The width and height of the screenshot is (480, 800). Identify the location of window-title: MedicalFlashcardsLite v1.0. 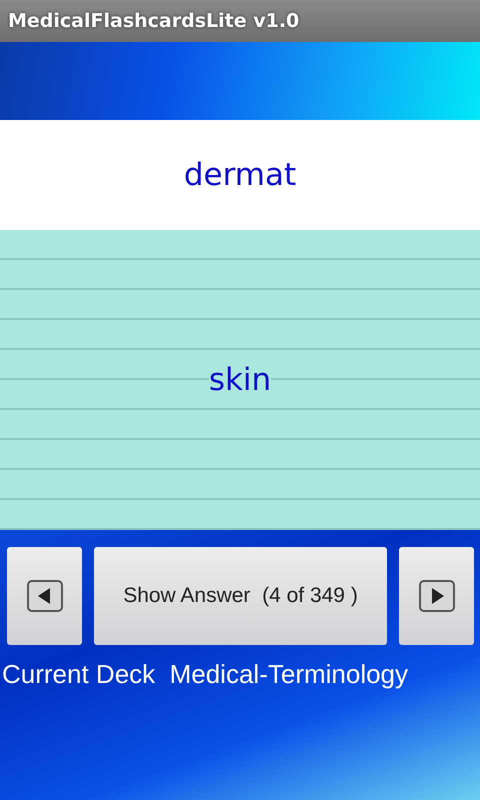
(154, 21).